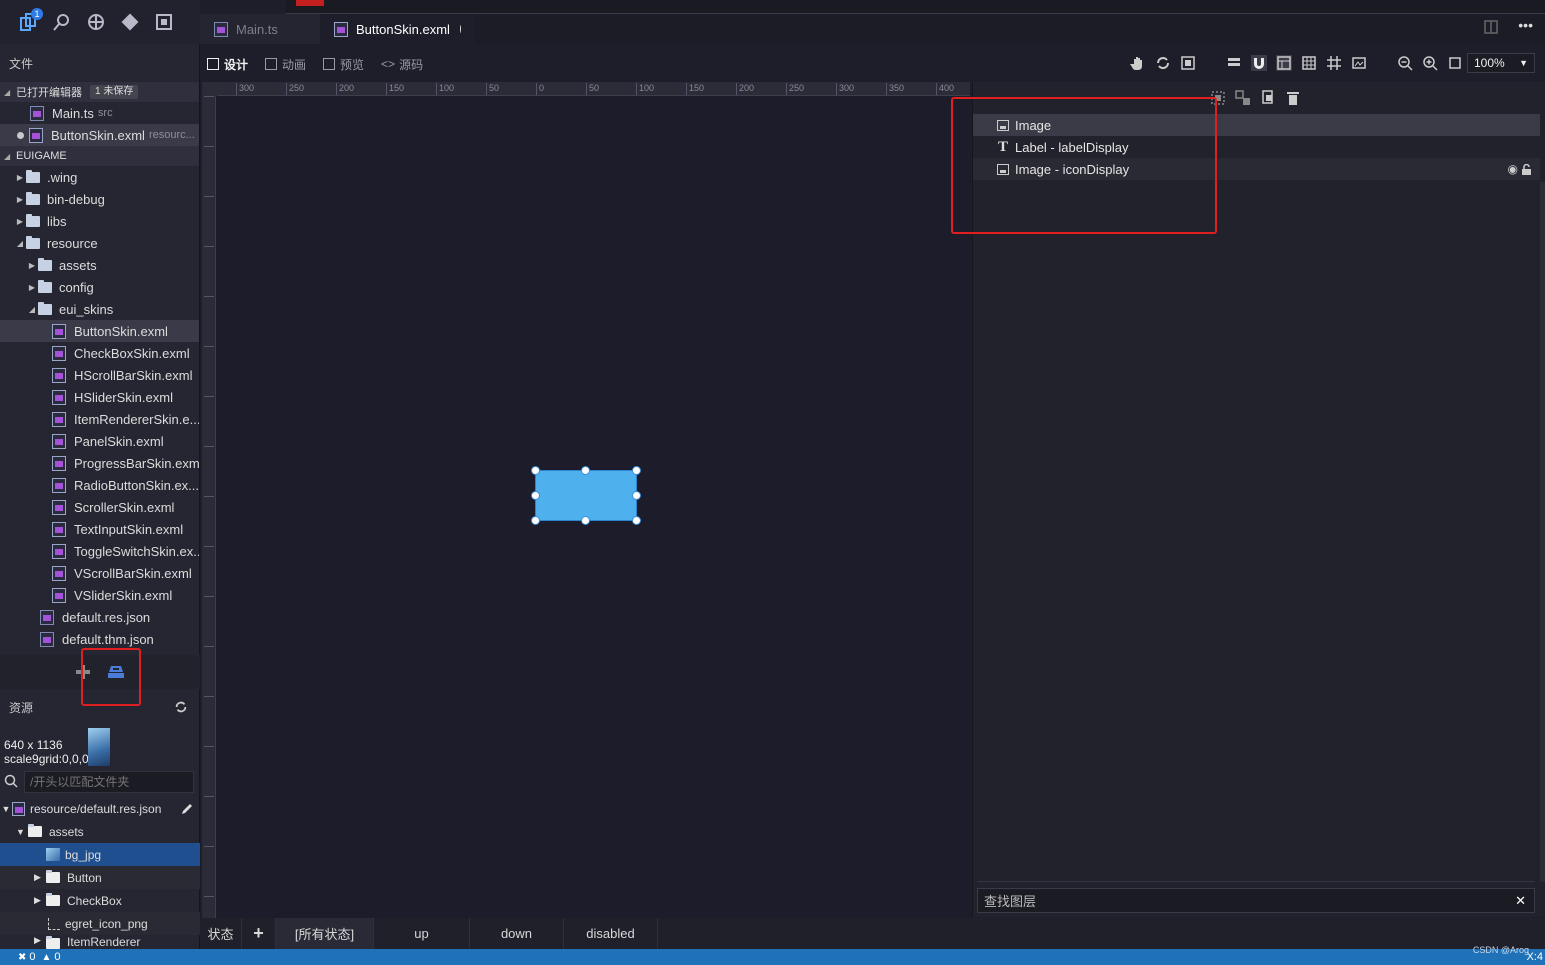  I want to click on zoom-select: 100% ▼, so click(1501, 63).